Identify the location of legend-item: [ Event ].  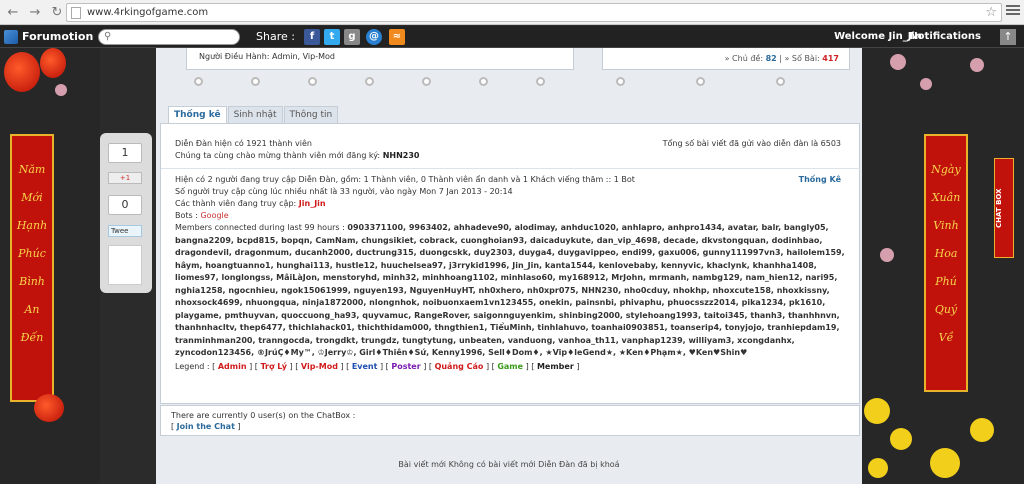
(366, 366).